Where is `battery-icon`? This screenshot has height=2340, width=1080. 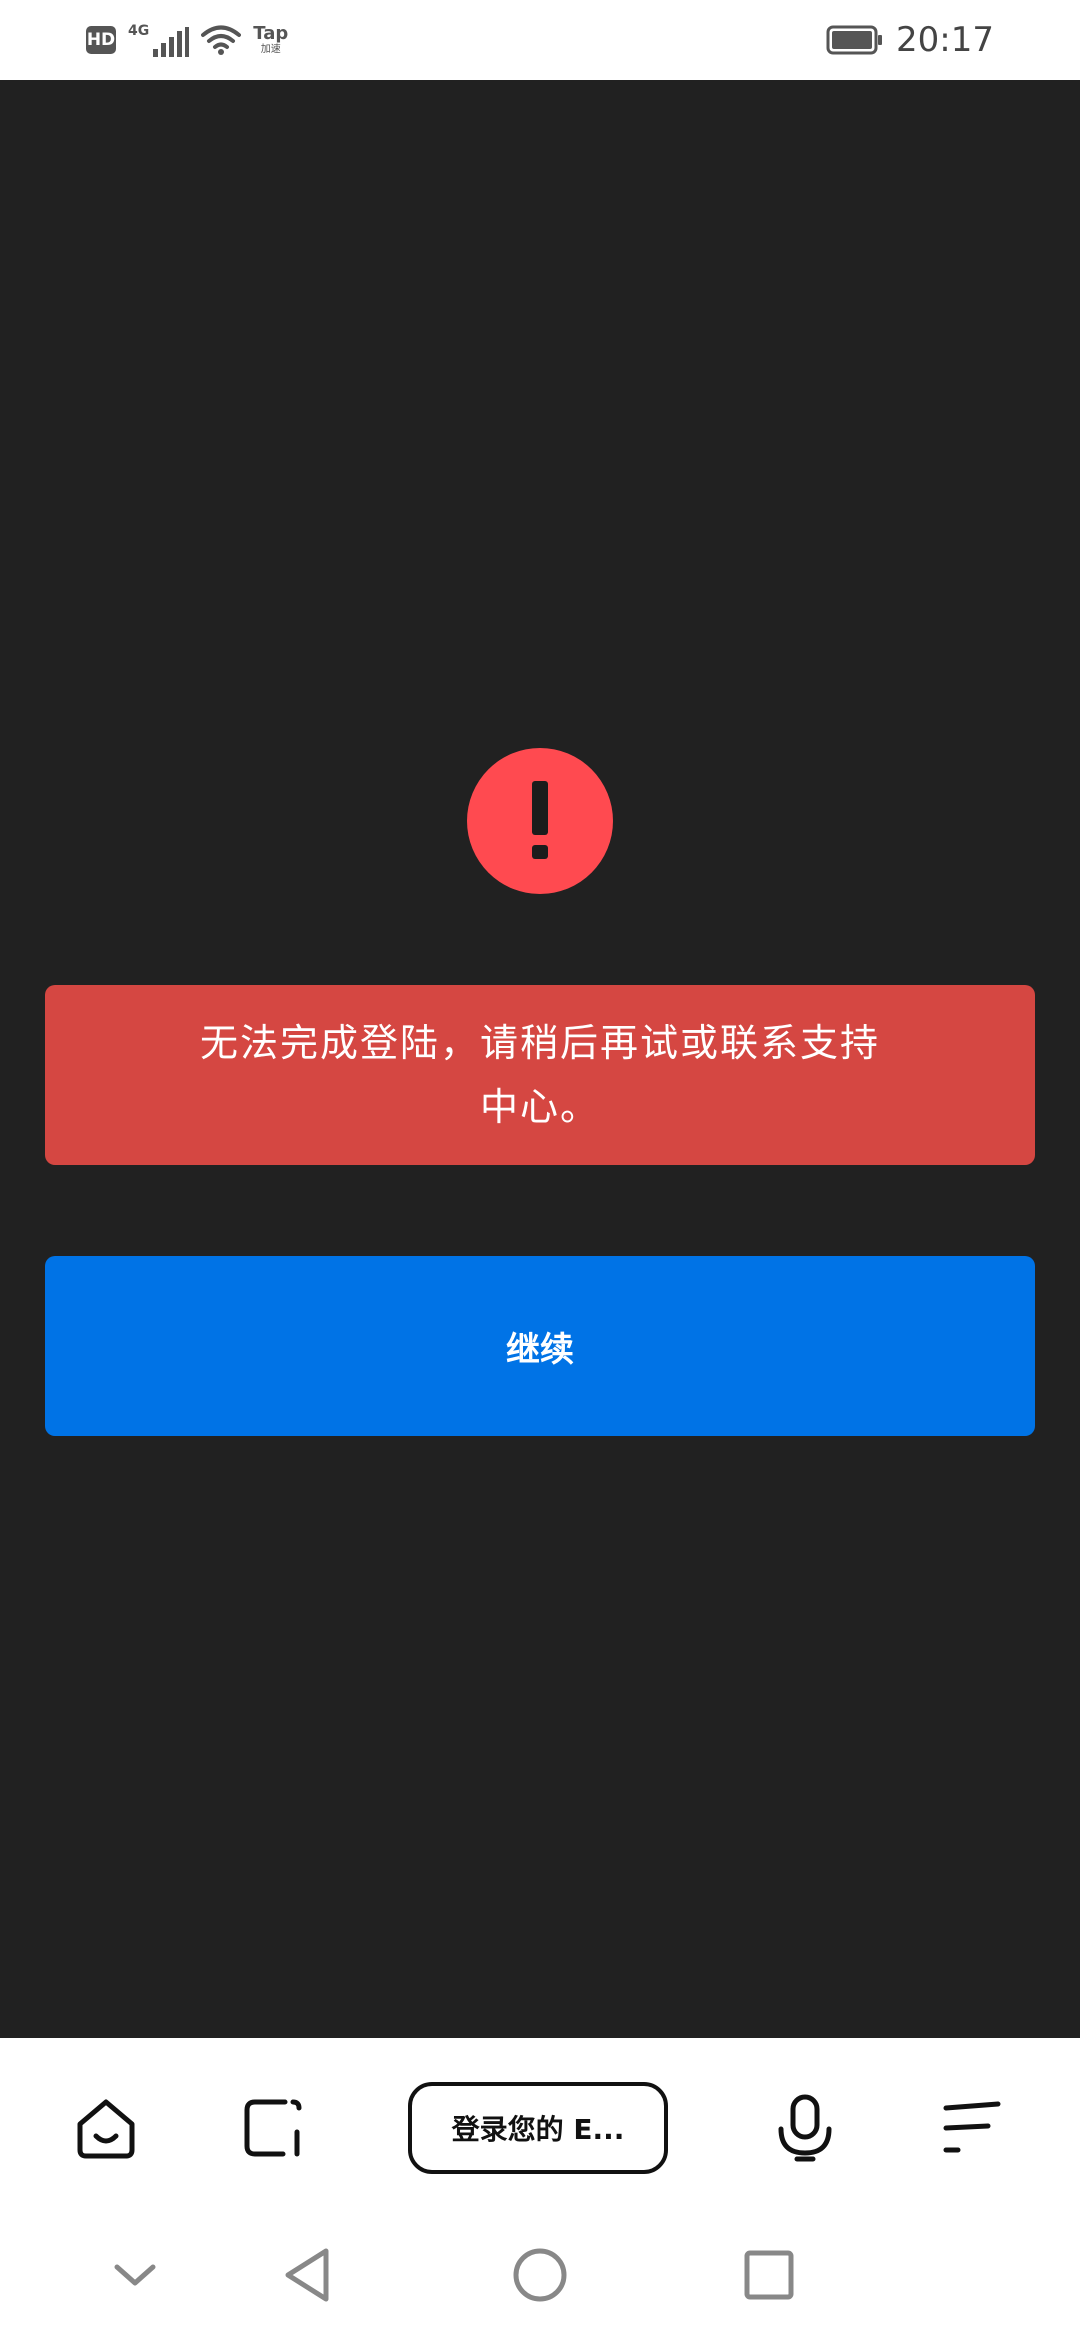
battery-icon is located at coordinates (854, 40).